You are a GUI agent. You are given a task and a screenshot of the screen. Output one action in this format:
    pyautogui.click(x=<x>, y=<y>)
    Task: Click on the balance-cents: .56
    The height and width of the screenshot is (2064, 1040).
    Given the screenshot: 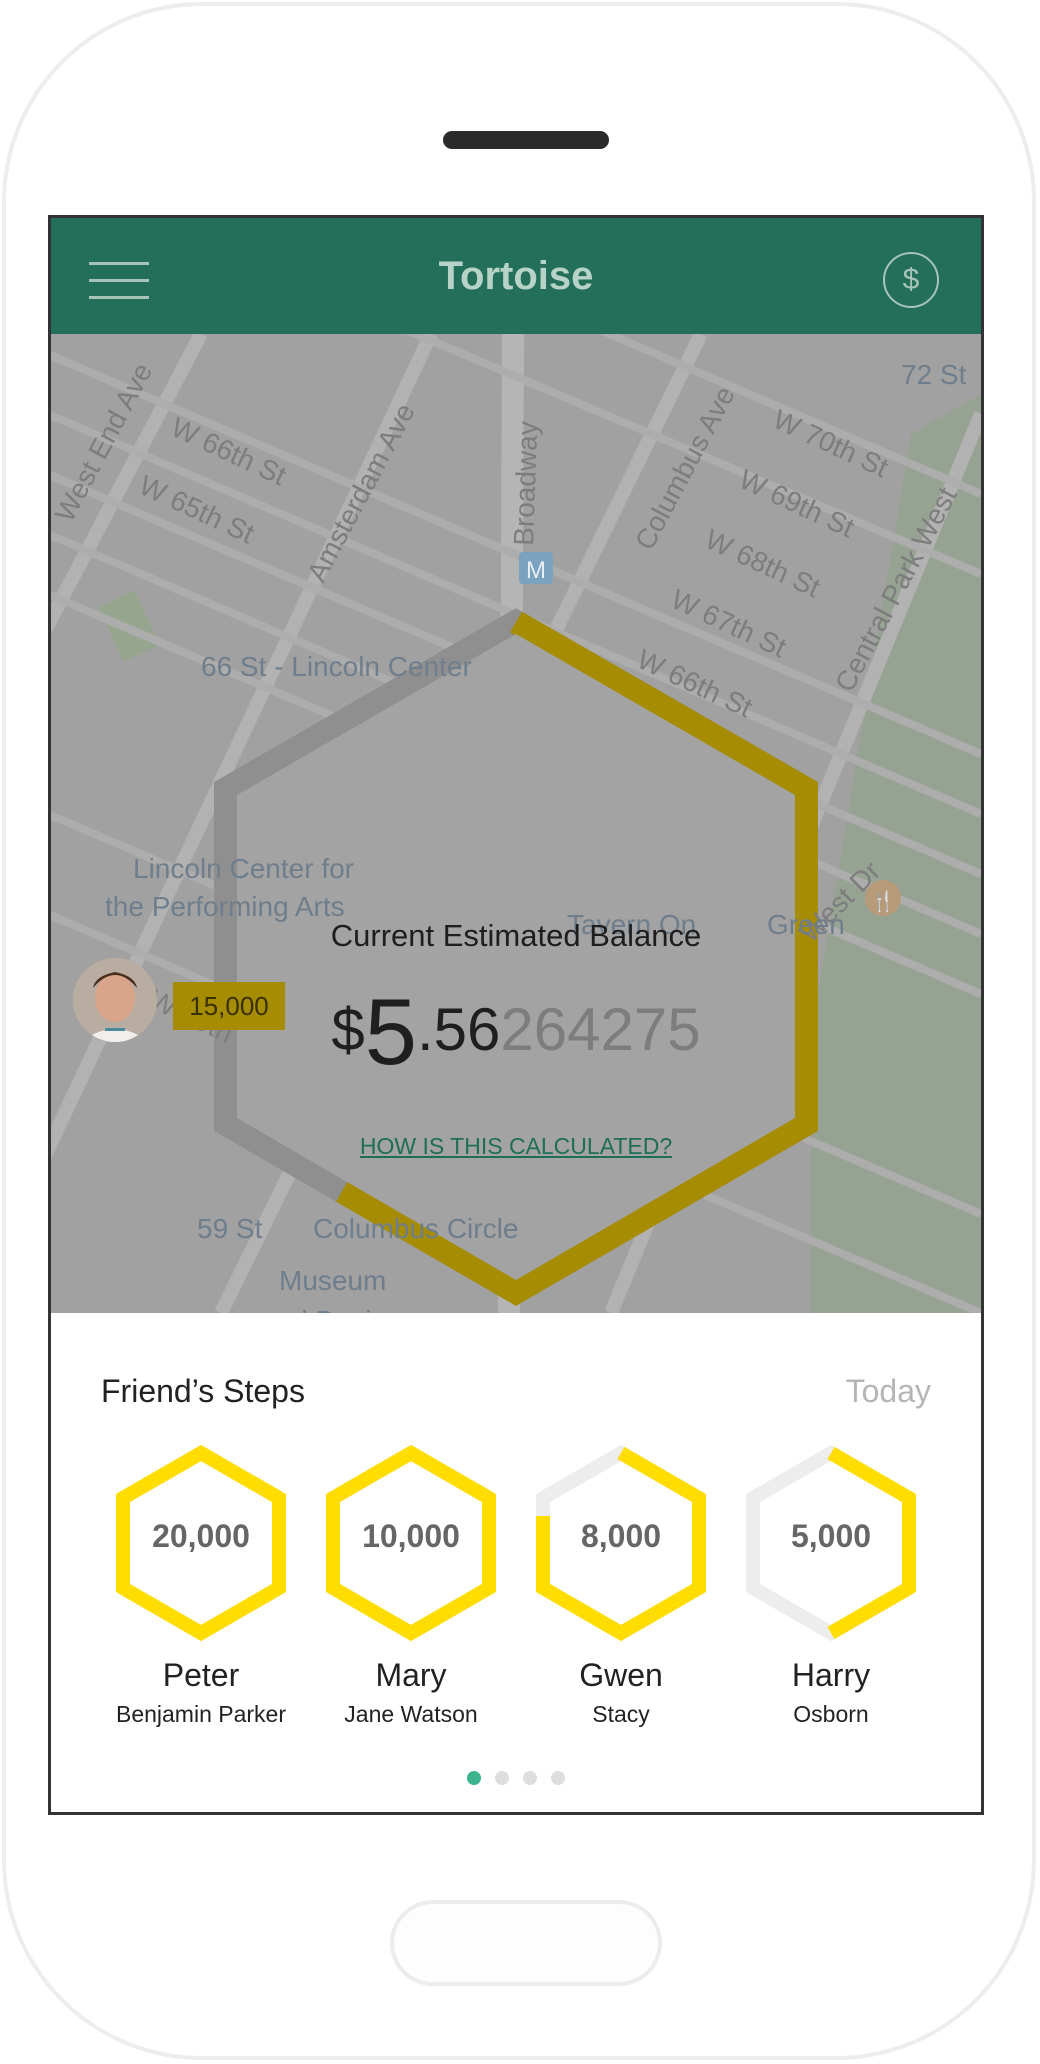 What is the action you would take?
    pyautogui.click(x=459, y=1029)
    